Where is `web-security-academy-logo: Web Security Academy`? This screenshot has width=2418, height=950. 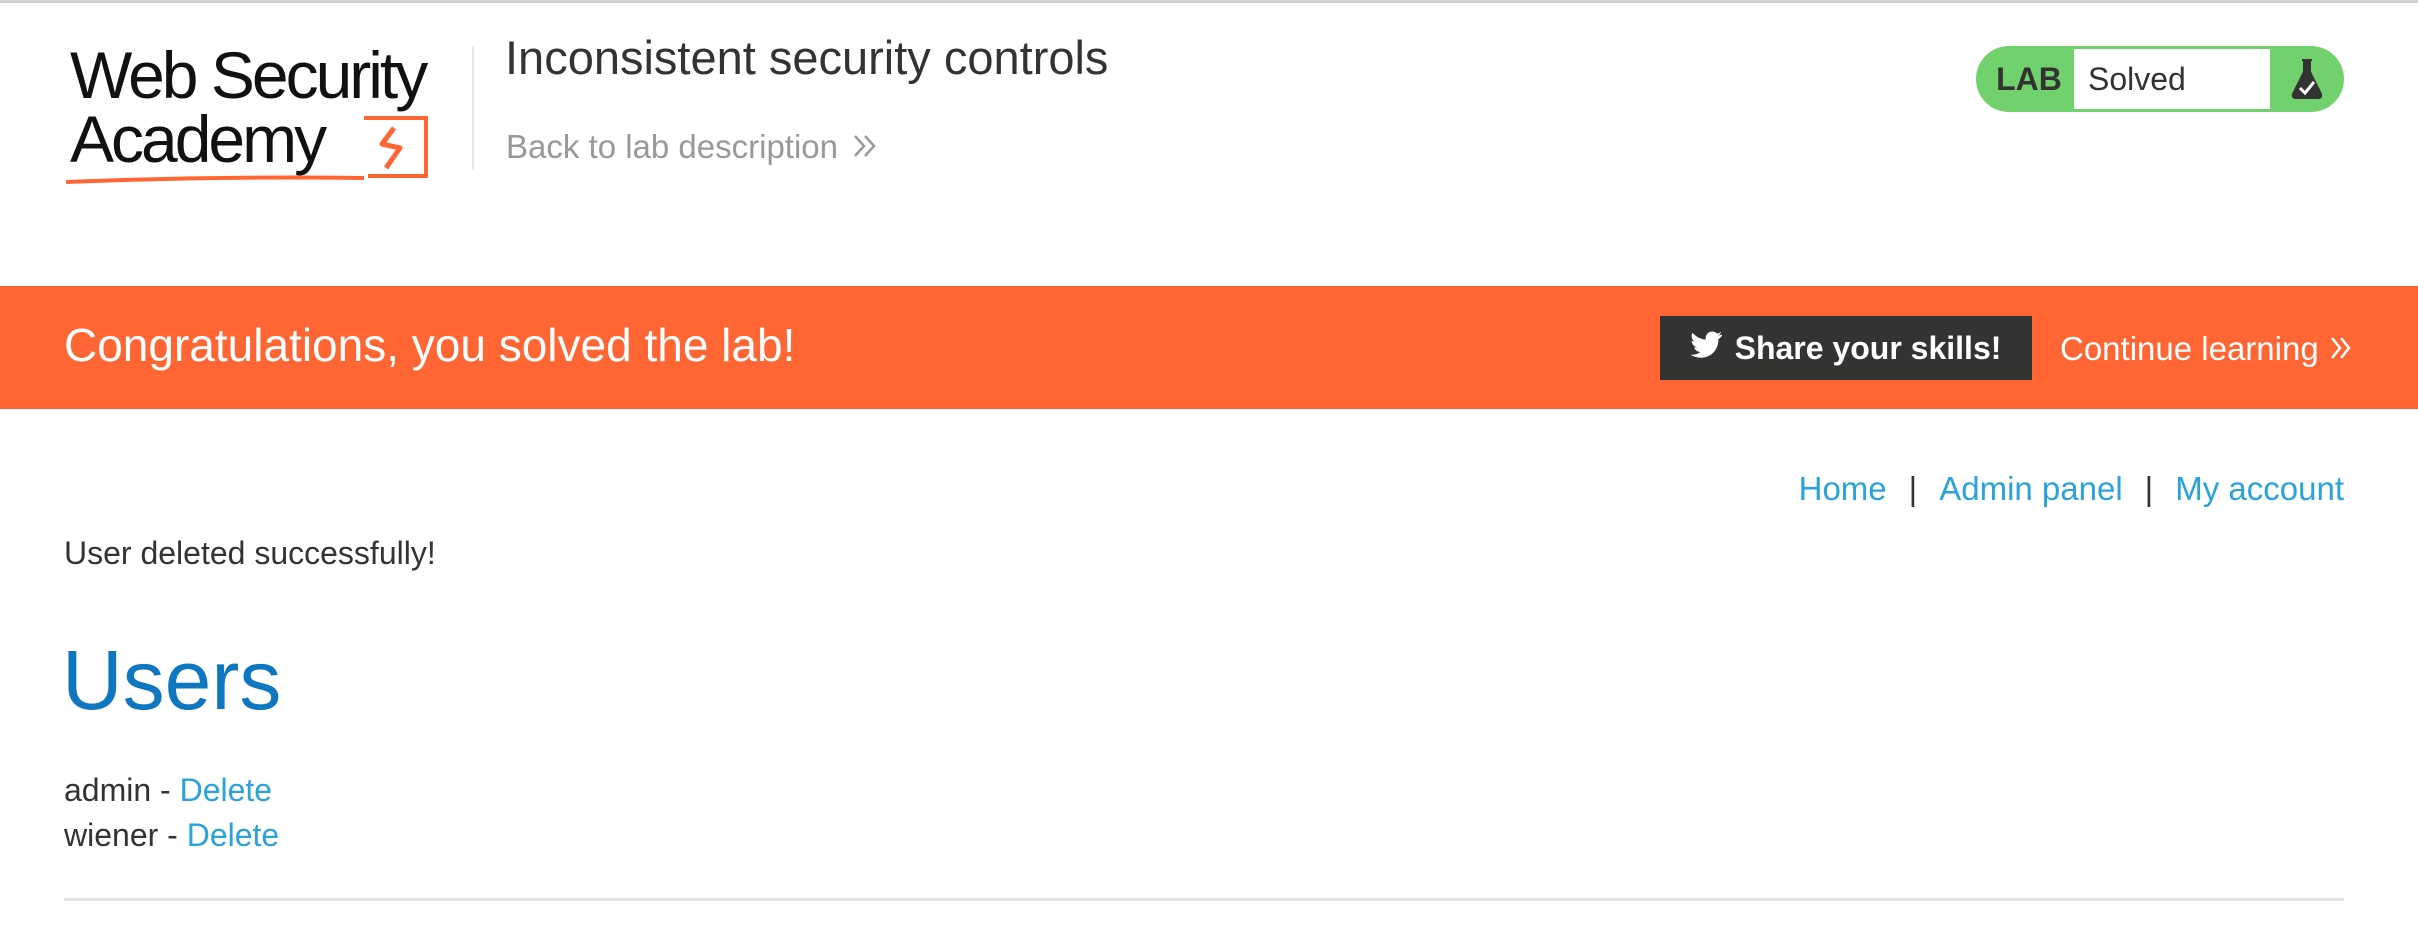
web-security-academy-logo: Web Security Academy is located at coordinates (269, 116).